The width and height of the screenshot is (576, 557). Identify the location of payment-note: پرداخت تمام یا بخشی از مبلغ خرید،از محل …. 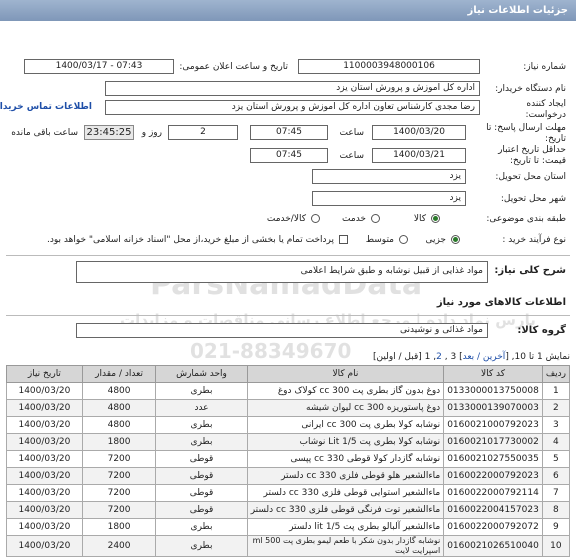
(190, 240).